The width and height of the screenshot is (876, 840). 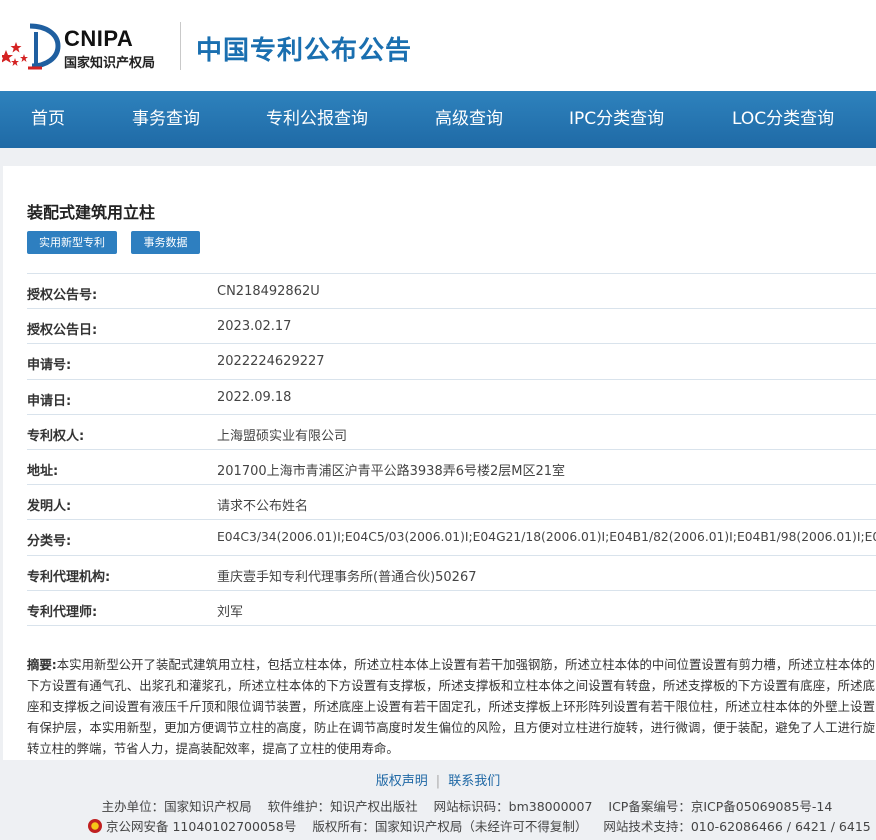 What do you see at coordinates (43, 471) in the screenshot?
I see `field-label: 地址:` at bounding box center [43, 471].